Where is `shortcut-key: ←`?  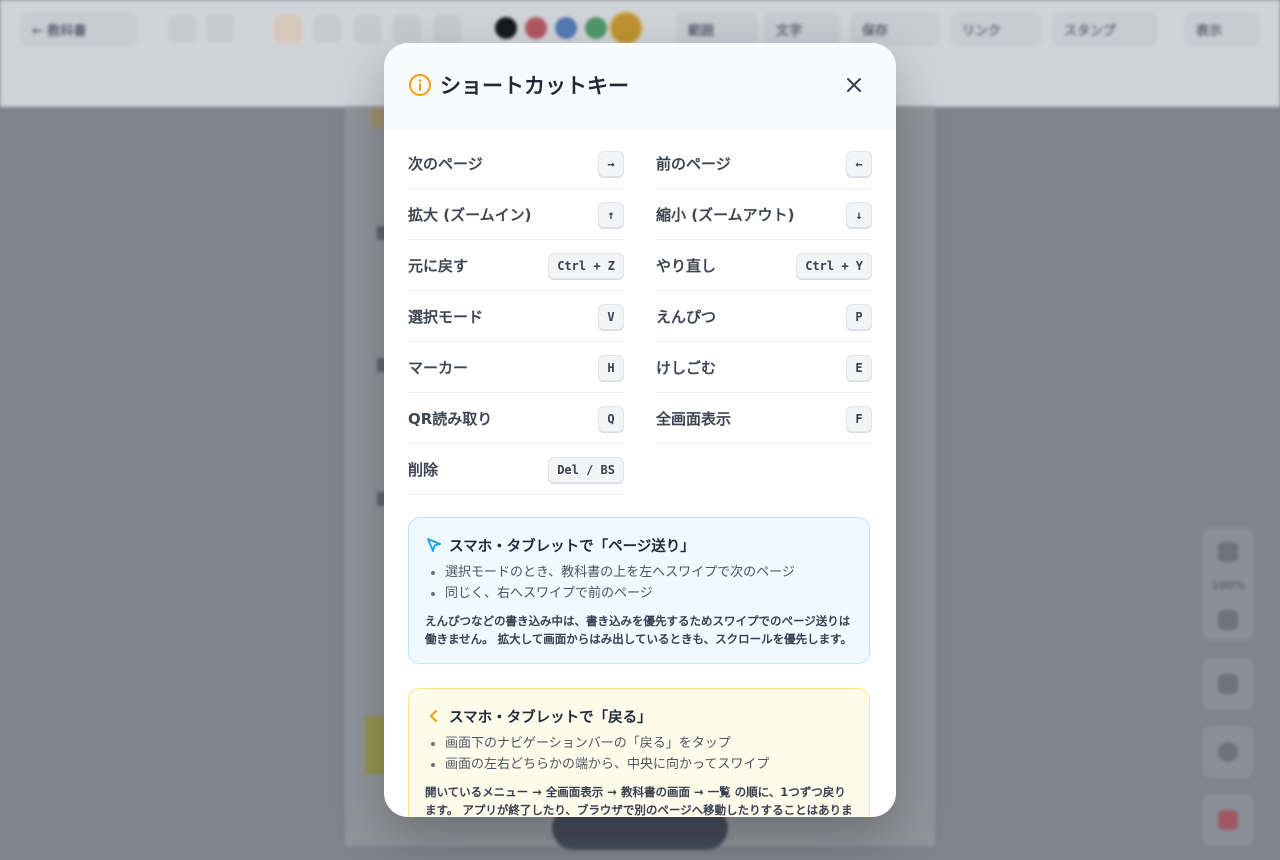 shortcut-key: ← is located at coordinates (859, 163).